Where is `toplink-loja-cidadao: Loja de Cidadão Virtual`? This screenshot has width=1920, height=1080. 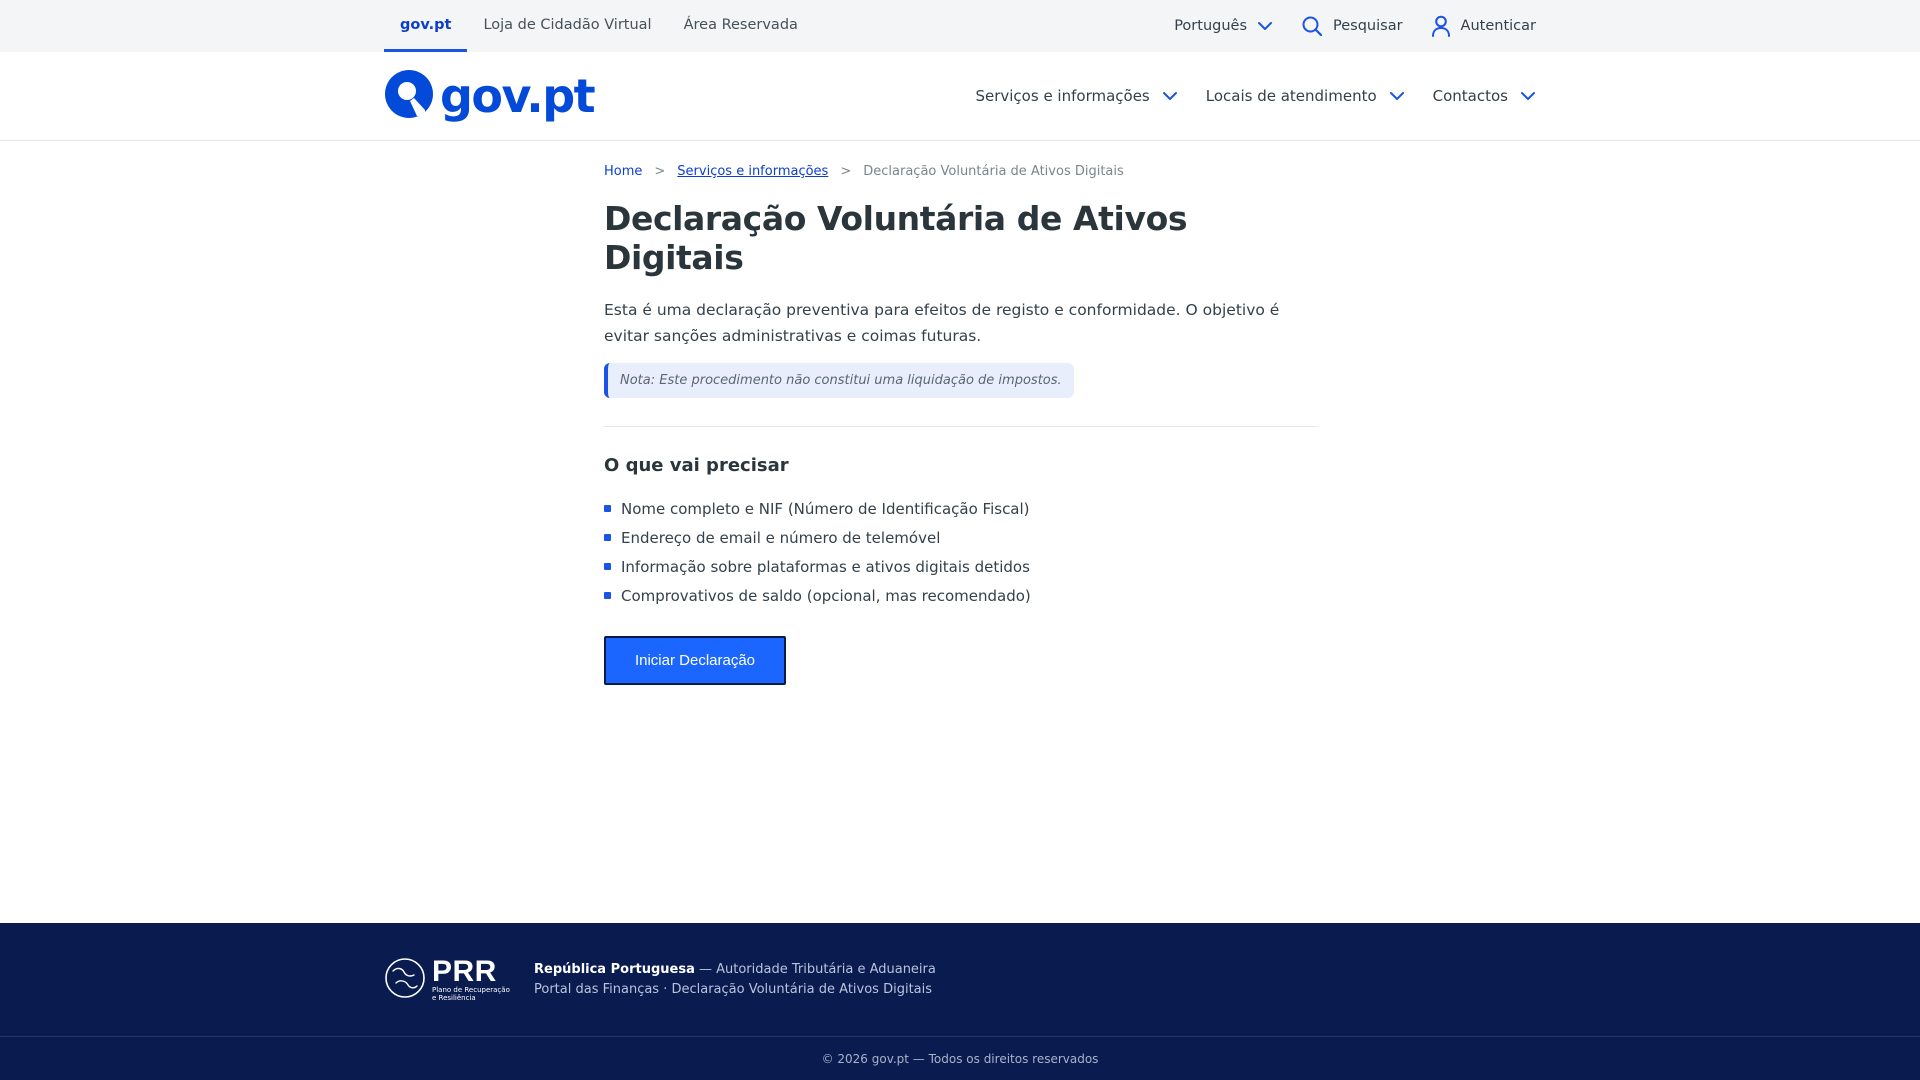
toplink-loja-cidadao: Loja de Cidadão Virtual is located at coordinates (567, 26).